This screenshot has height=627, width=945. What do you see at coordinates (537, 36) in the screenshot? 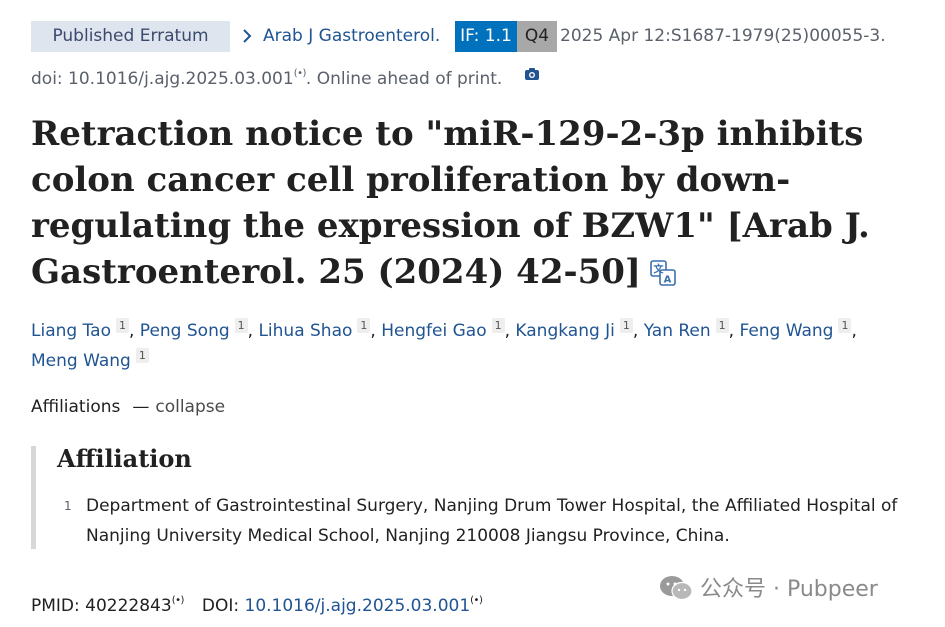
I see `quartile-badge: Q4` at bounding box center [537, 36].